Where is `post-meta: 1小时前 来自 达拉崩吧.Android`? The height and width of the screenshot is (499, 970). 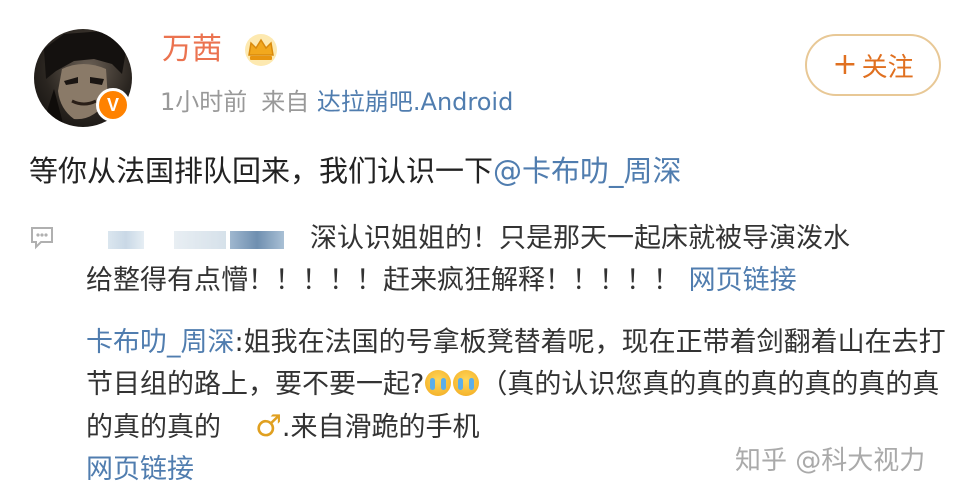
post-meta: 1小时前 来自 达拉崩吧.Android is located at coordinates (336, 102).